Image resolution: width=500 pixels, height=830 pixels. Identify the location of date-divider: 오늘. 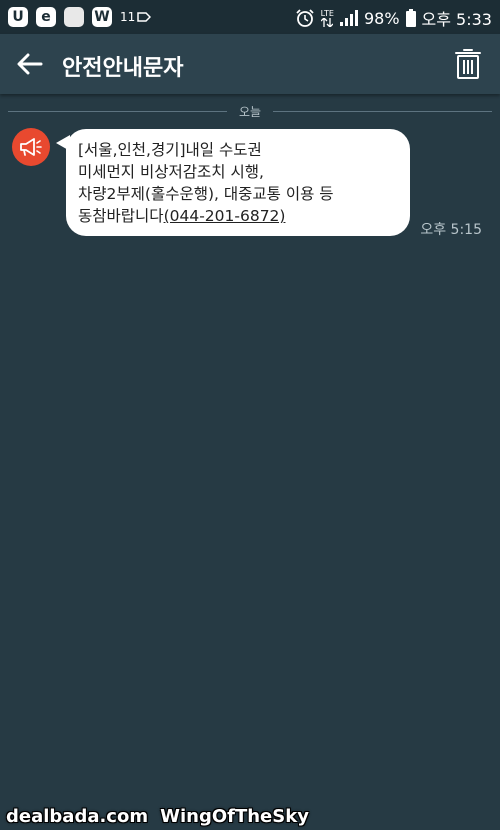
(250, 111).